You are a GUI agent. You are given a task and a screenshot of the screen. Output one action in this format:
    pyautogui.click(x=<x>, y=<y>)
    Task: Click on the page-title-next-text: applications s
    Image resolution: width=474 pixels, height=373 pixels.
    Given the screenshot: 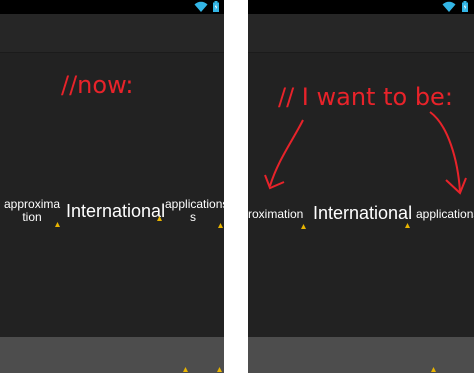 What is the action you would take?
    pyautogui.click(x=194, y=210)
    